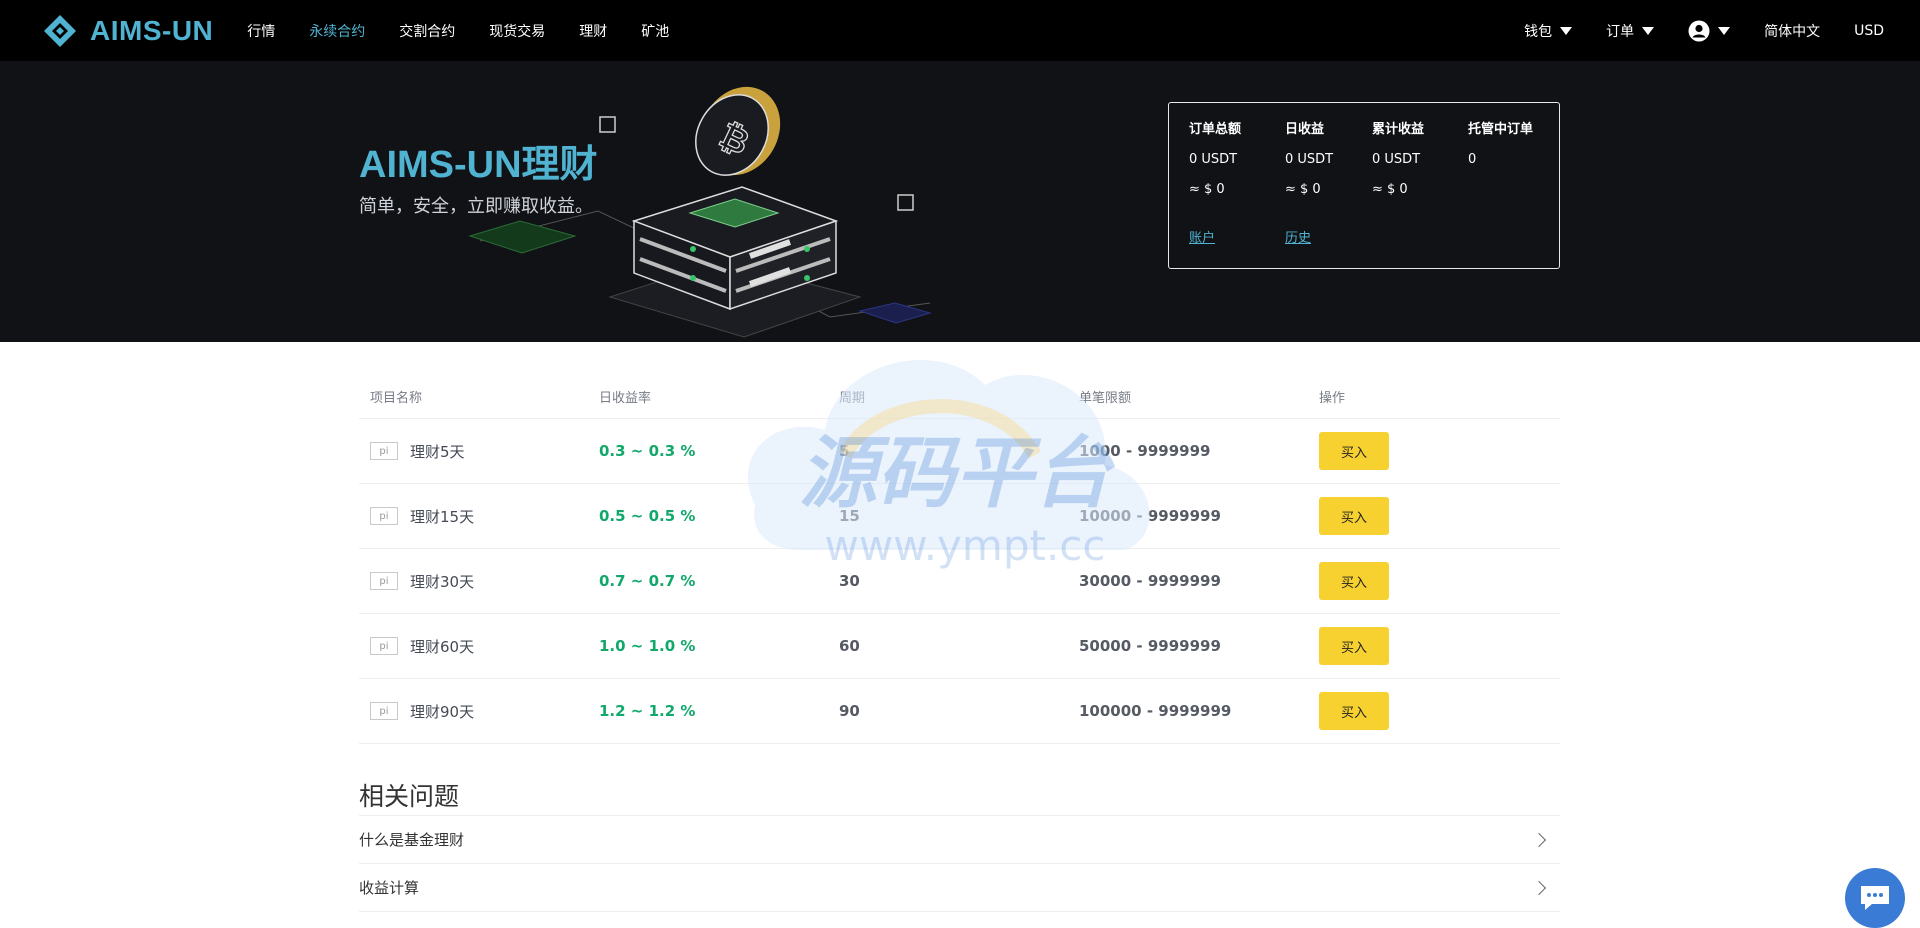  What do you see at coordinates (593, 31) in the screenshot?
I see `nav-item-finance: 理财` at bounding box center [593, 31].